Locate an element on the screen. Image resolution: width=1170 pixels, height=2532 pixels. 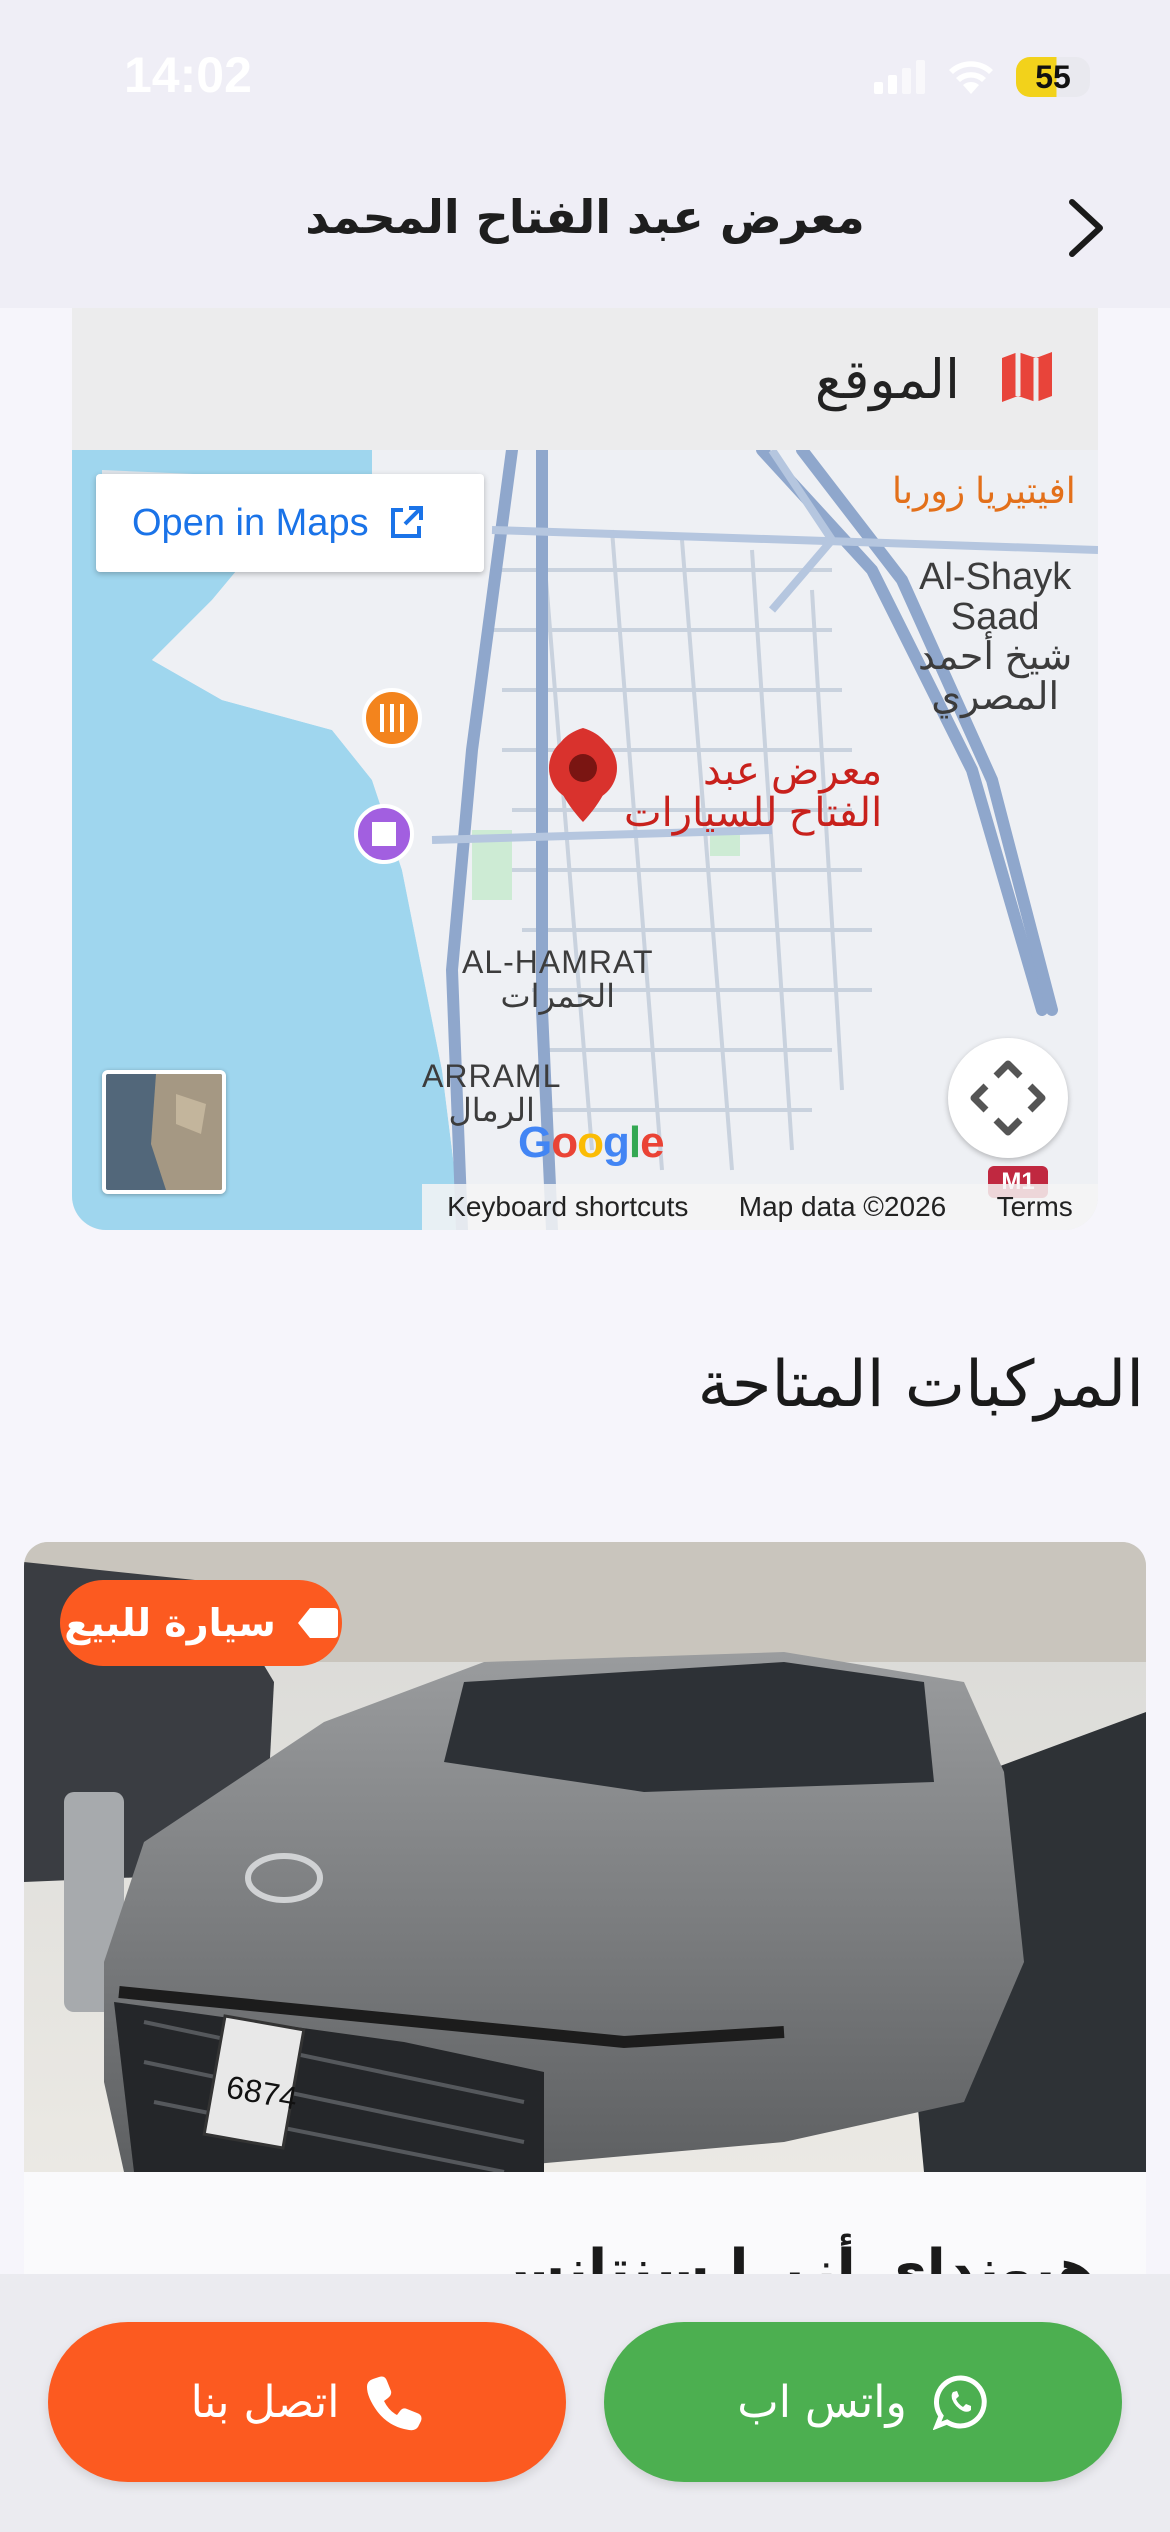
map-icon is located at coordinates (1027, 377).